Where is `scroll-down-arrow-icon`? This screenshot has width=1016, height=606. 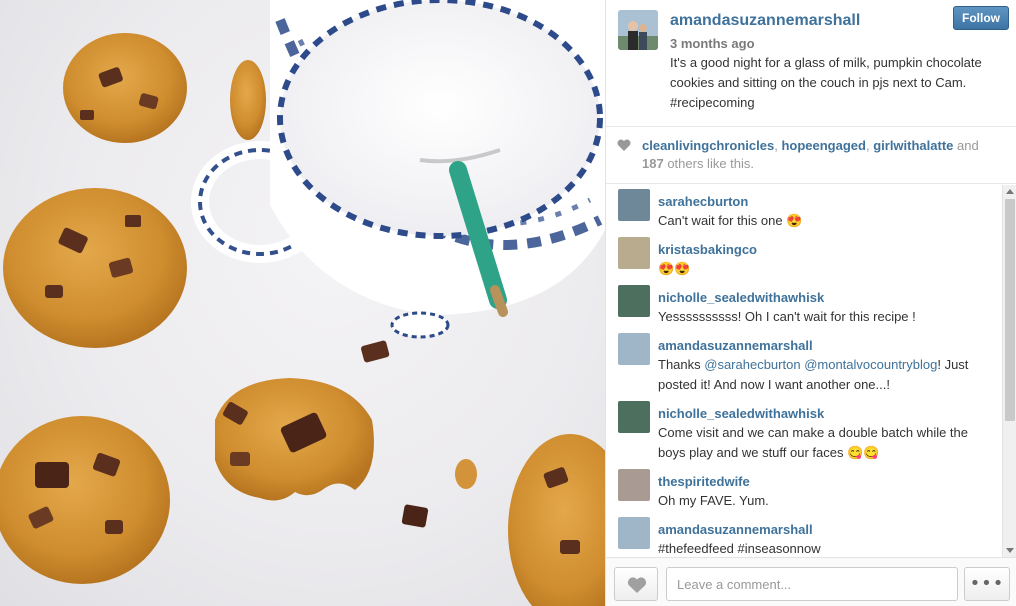
scroll-down-arrow-icon is located at coordinates (1010, 550).